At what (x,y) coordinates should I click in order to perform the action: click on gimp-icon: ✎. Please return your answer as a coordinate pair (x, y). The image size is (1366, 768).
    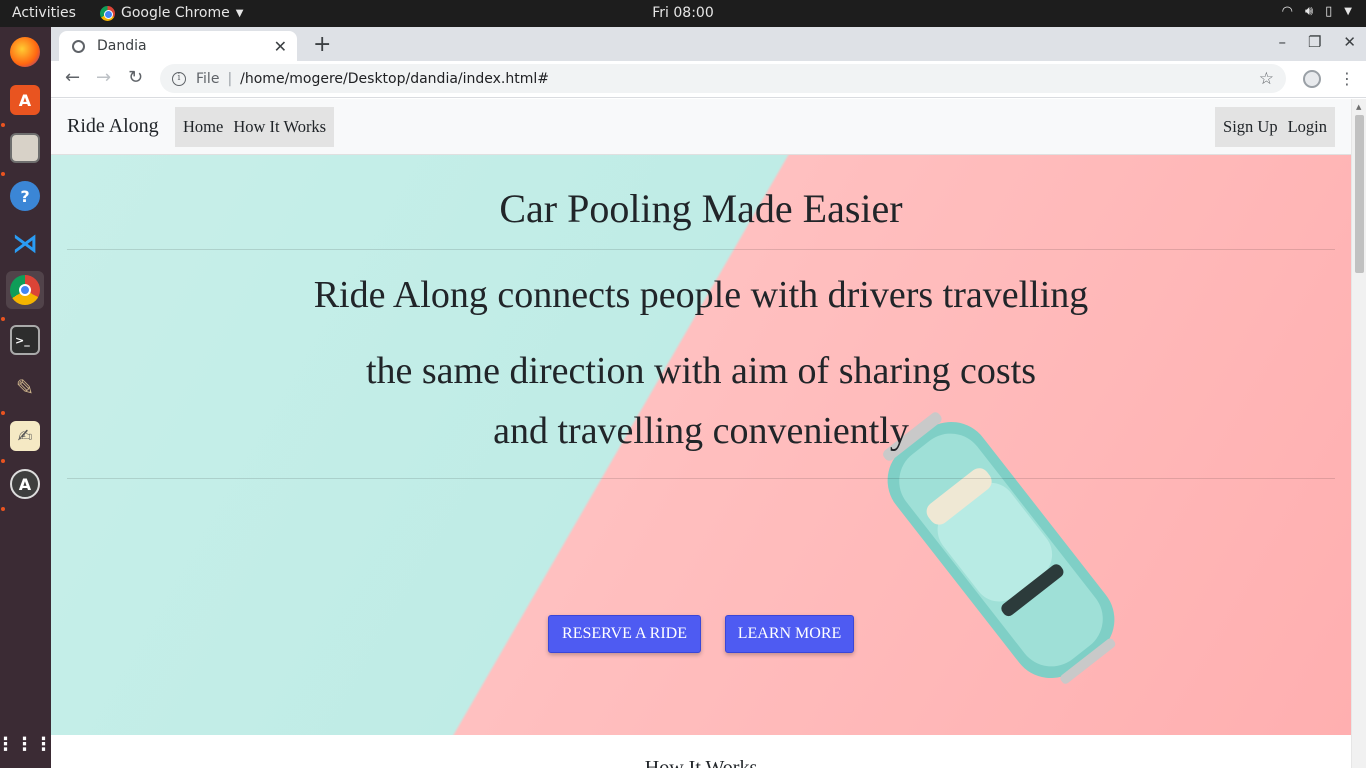
    Looking at the image, I should click on (25, 388).